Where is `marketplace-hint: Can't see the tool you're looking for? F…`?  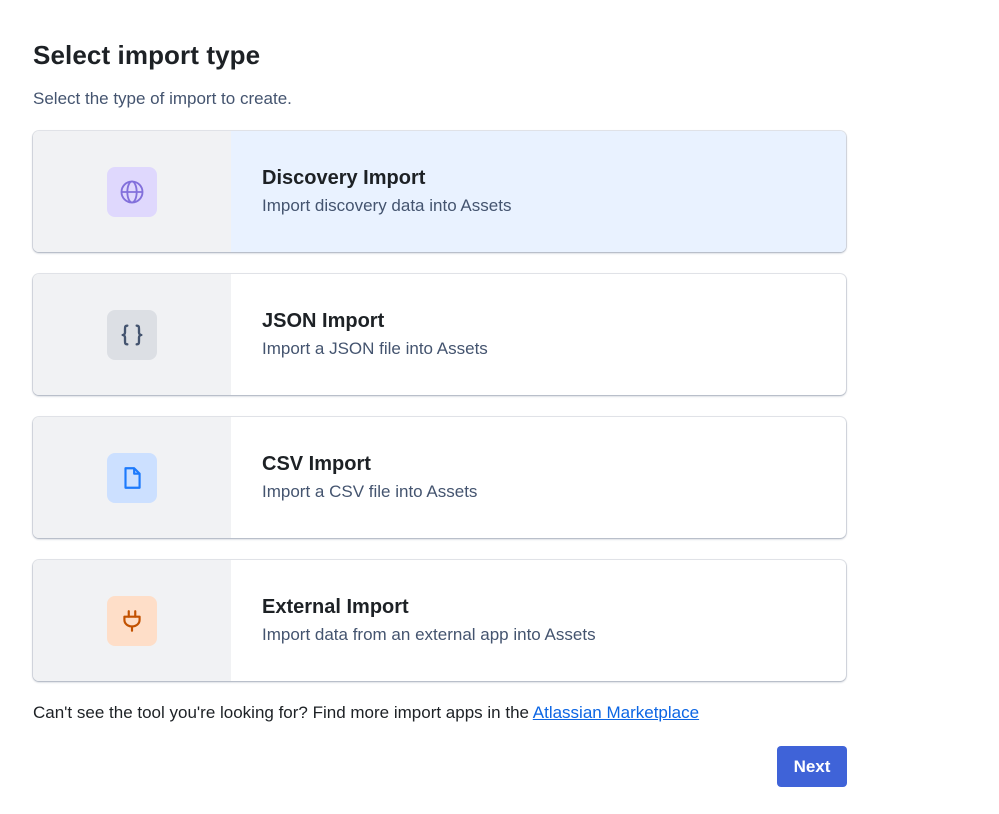 marketplace-hint: Can't see the tool you're looking for? F… is located at coordinates (366, 713).